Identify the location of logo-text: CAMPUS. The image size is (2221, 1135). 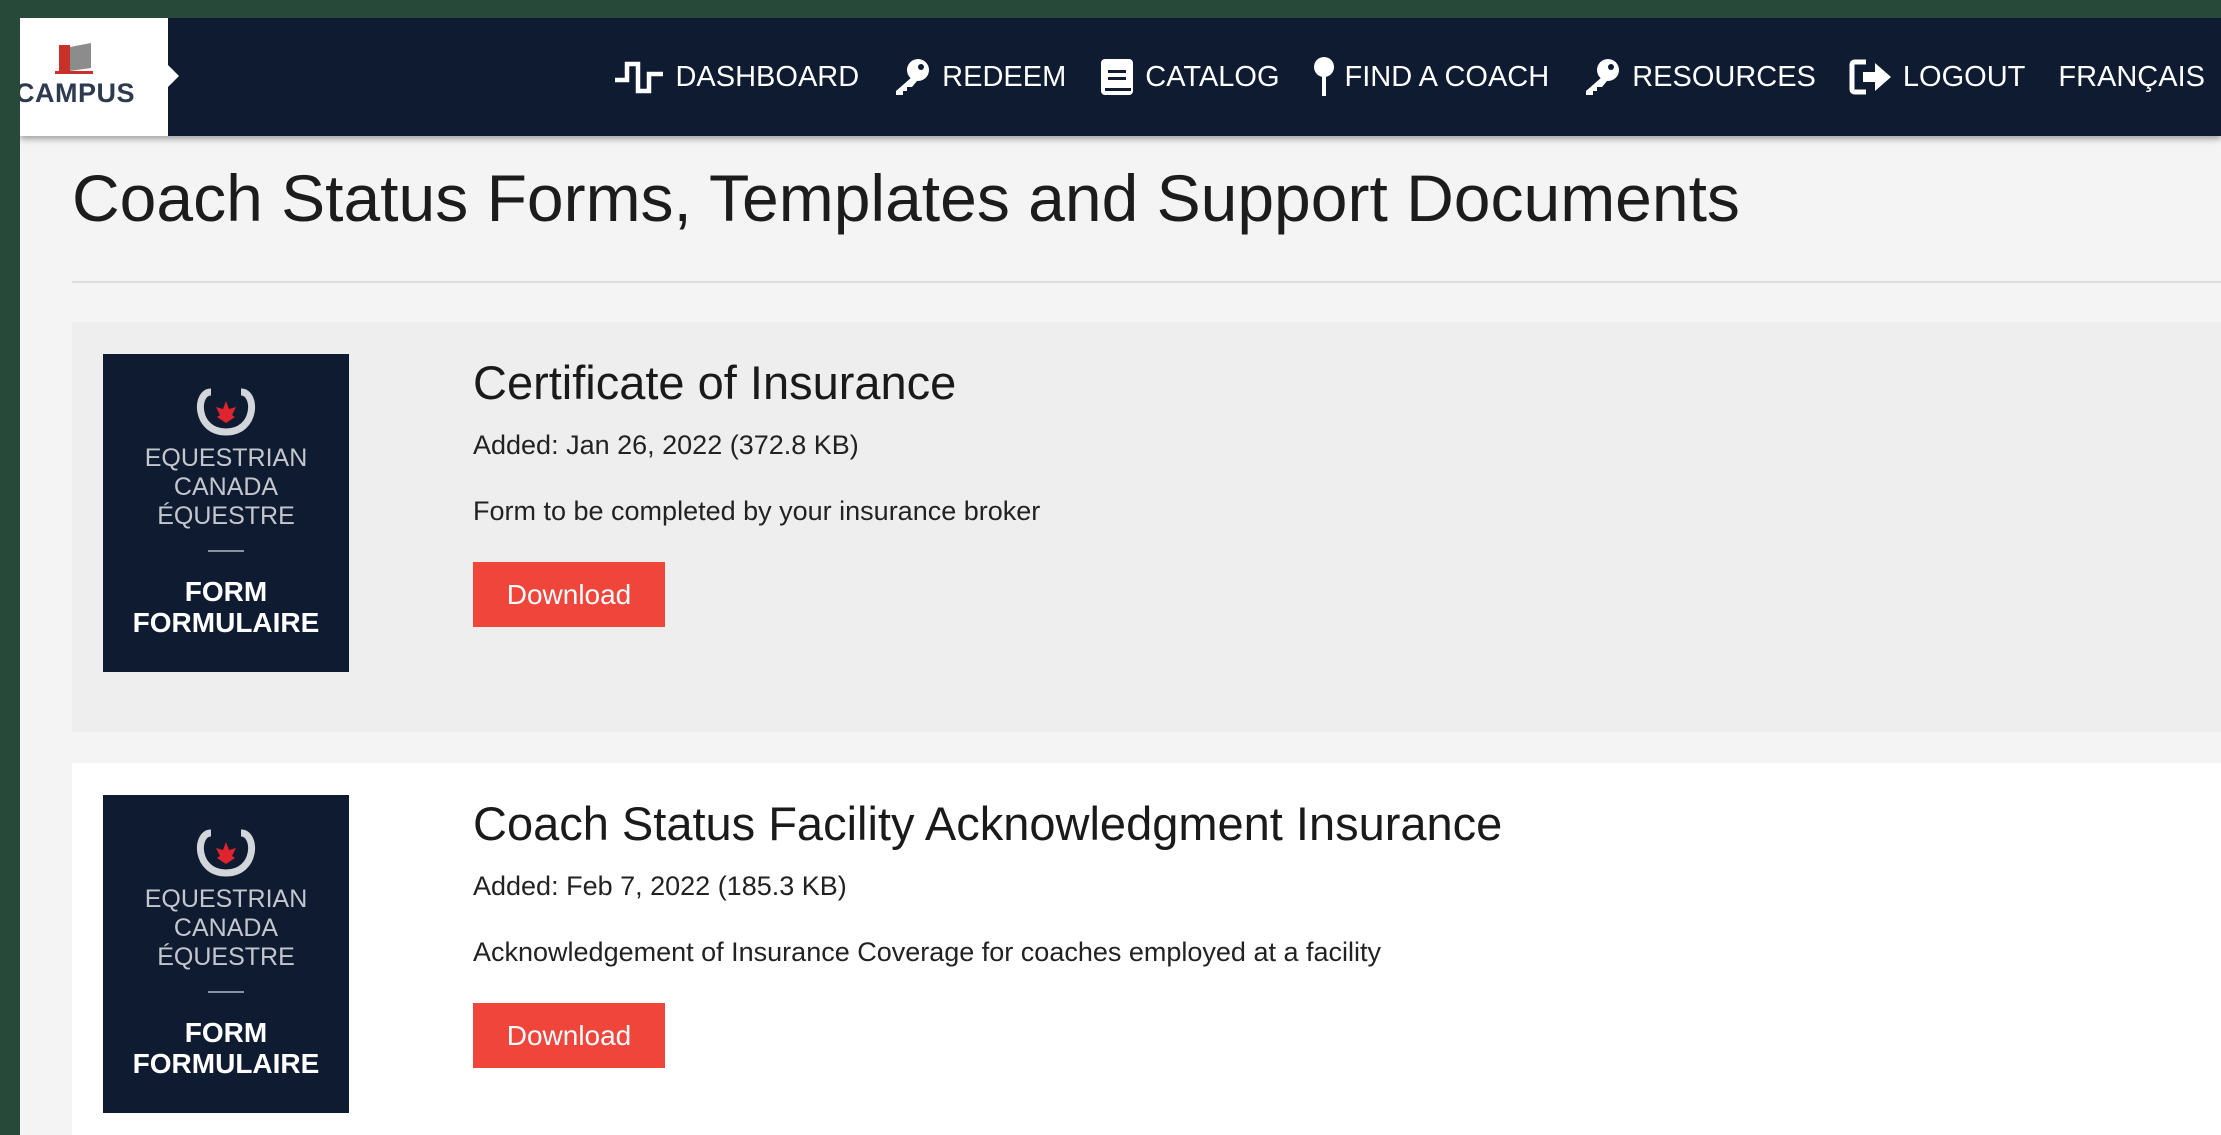
(78, 93).